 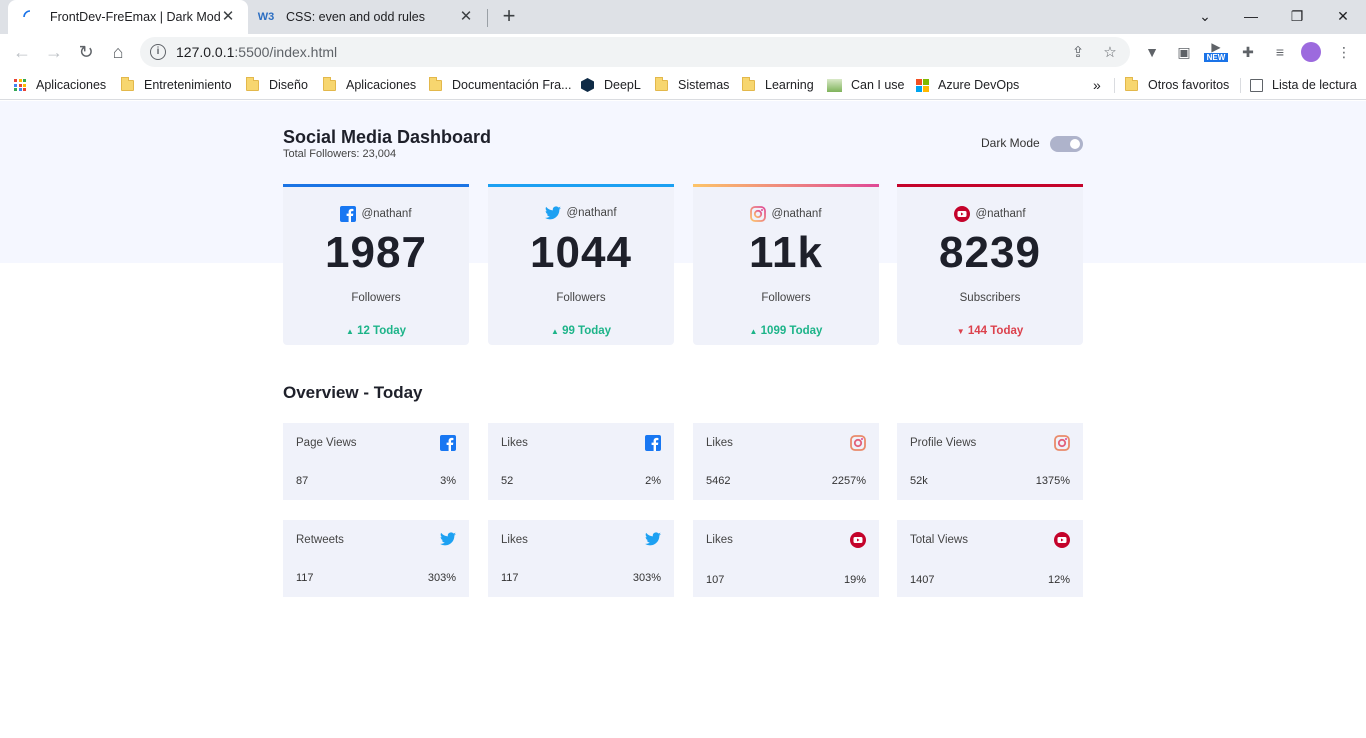 I want to click on w3-favicon-icon: W3, so click(x=266, y=17).